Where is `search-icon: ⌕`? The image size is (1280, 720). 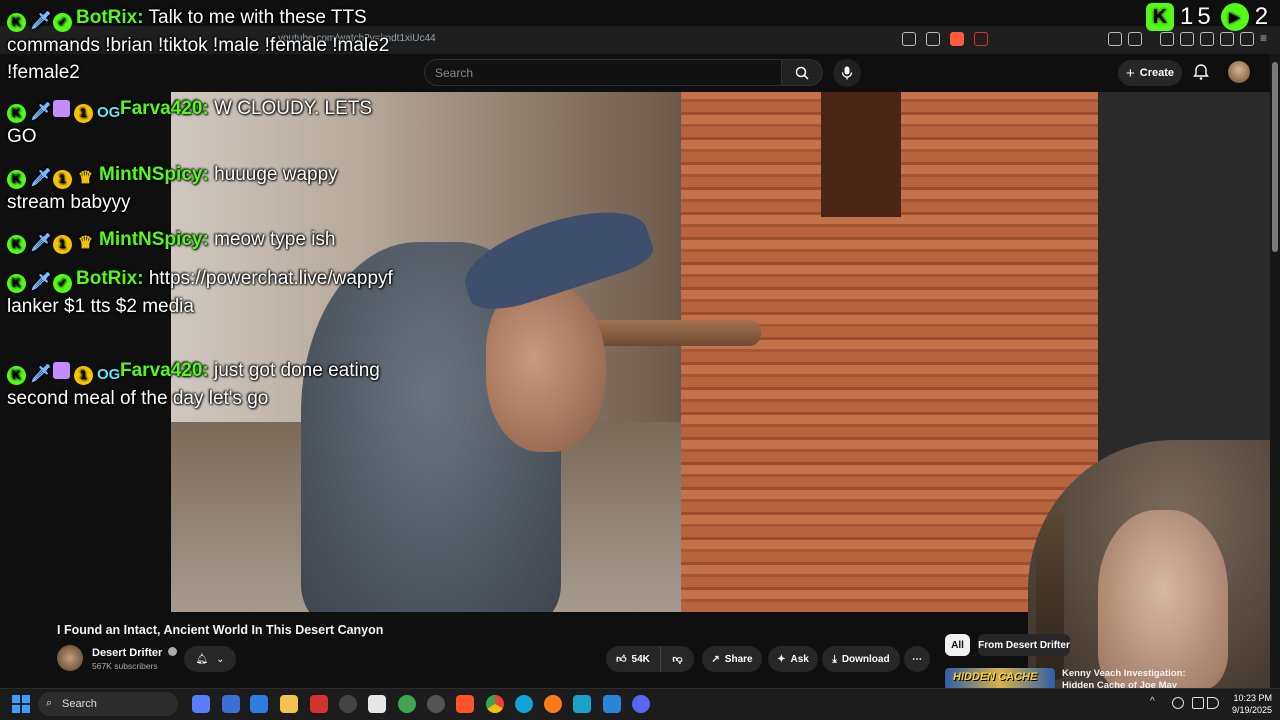
search-icon: ⌕ is located at coordinates (49, 703).